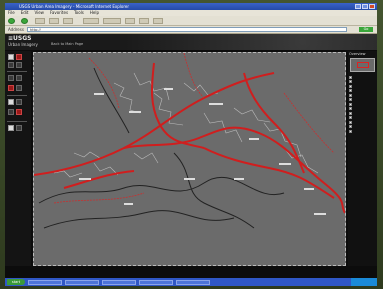 The width and height of the screenshot is (383, 289). I want to click on identify-icon, so click(11, 78).